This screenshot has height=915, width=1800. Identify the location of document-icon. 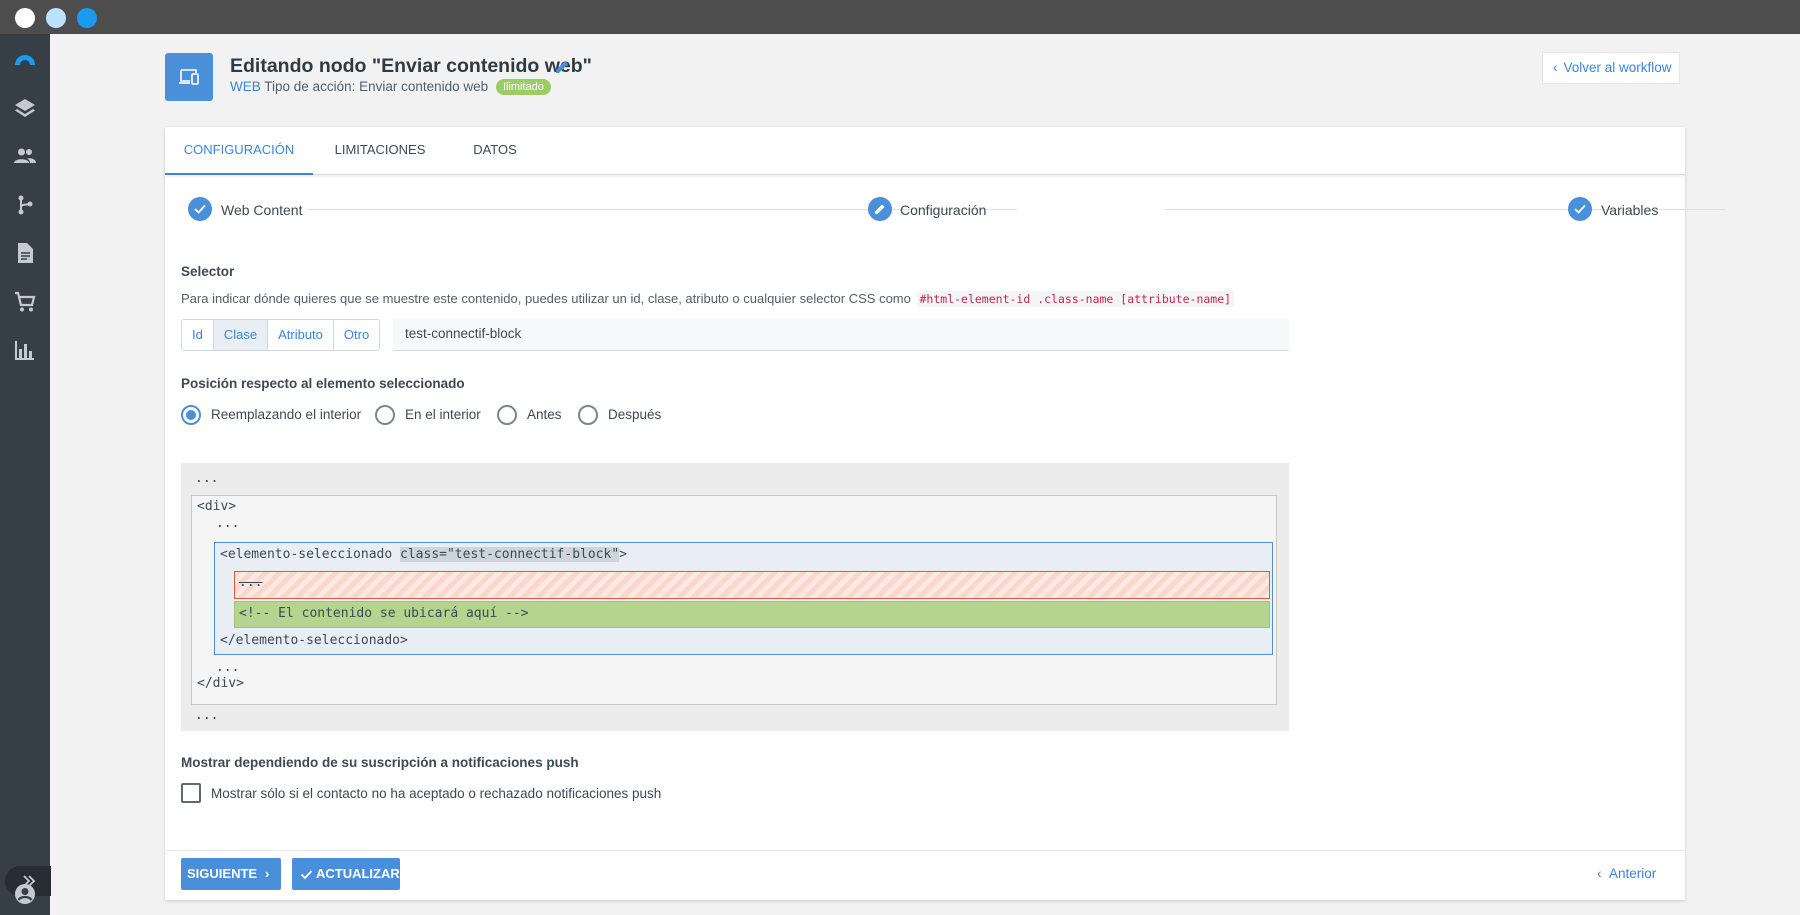
(25, 253).